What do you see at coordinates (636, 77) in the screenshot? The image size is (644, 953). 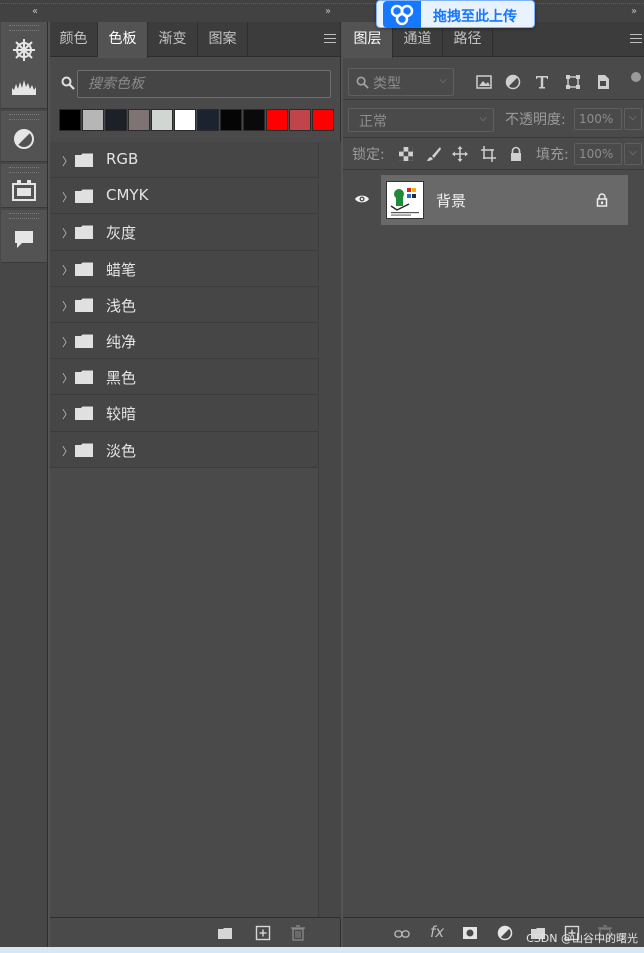 I see `filter-toggle-switch` at bounding box center [636, 77].